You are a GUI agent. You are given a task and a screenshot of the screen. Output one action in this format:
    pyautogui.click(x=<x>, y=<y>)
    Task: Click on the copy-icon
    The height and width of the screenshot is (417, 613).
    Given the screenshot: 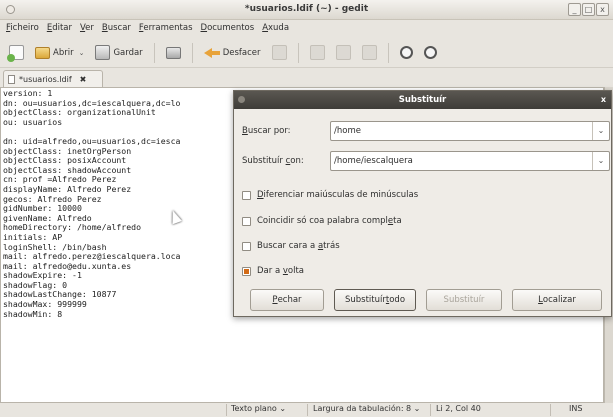 What is the action you would take?
    pyautogui.click(x=343, y=52)
    